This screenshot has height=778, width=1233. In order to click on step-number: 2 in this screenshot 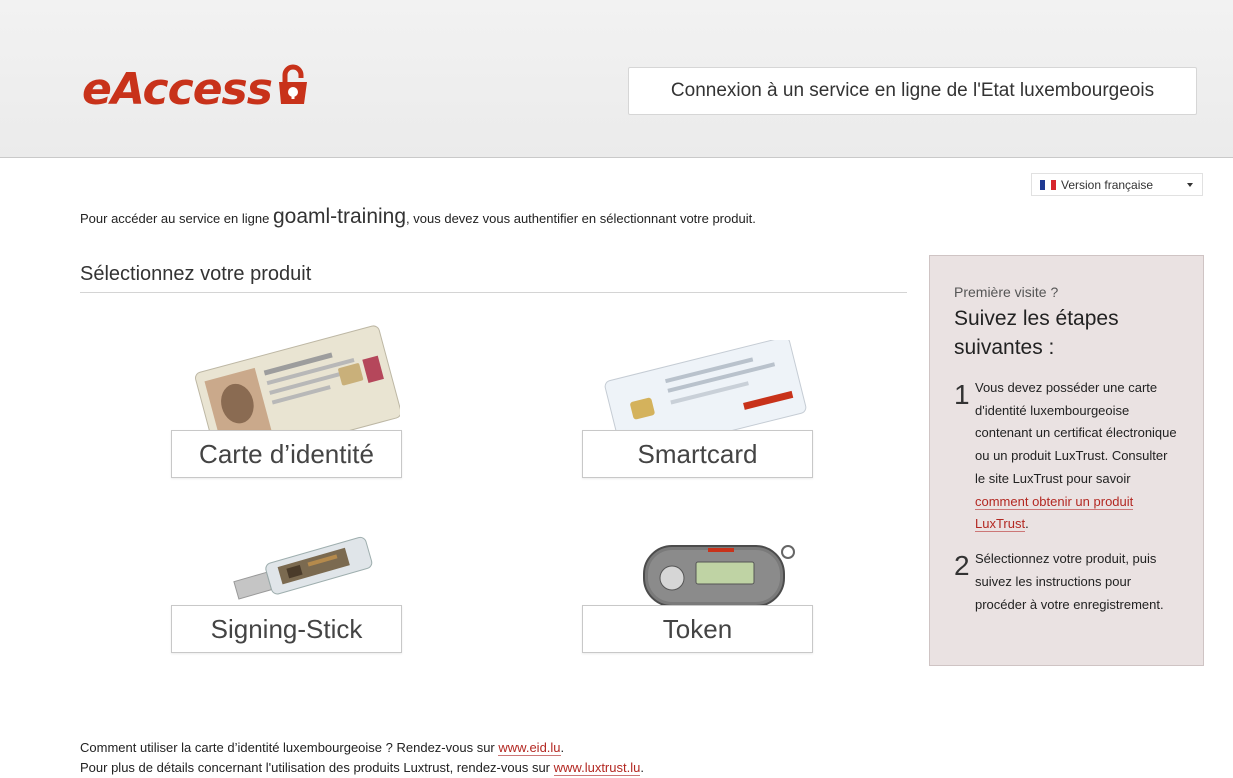, I will do `click(962, 566)`.